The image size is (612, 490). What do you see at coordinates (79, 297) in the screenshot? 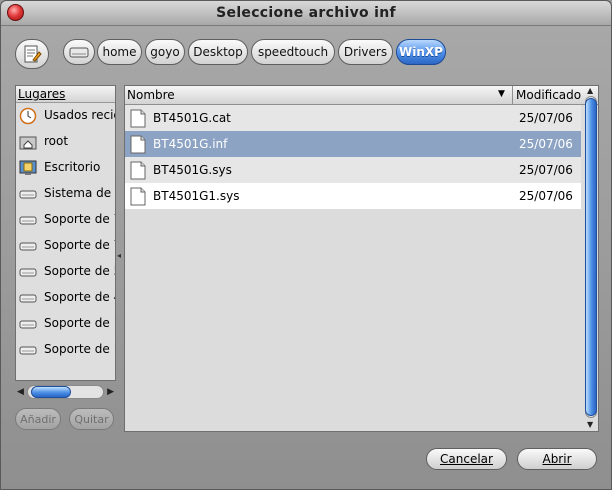
I see `place-label: Soporte de 4` at bounding box center [79, 297].